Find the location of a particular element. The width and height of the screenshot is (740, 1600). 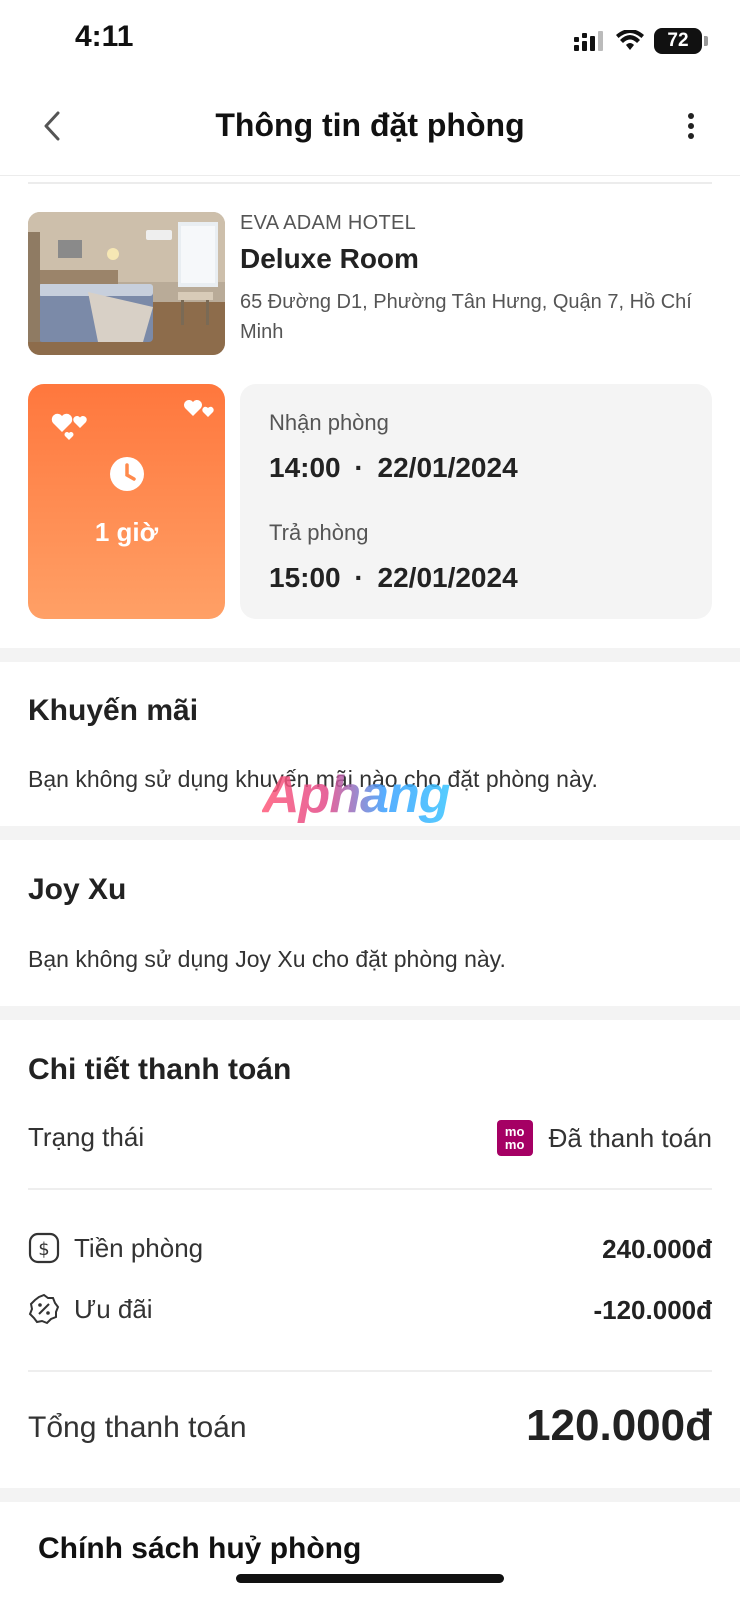

discount-badge-icon is located at coordinates (44, 1309).